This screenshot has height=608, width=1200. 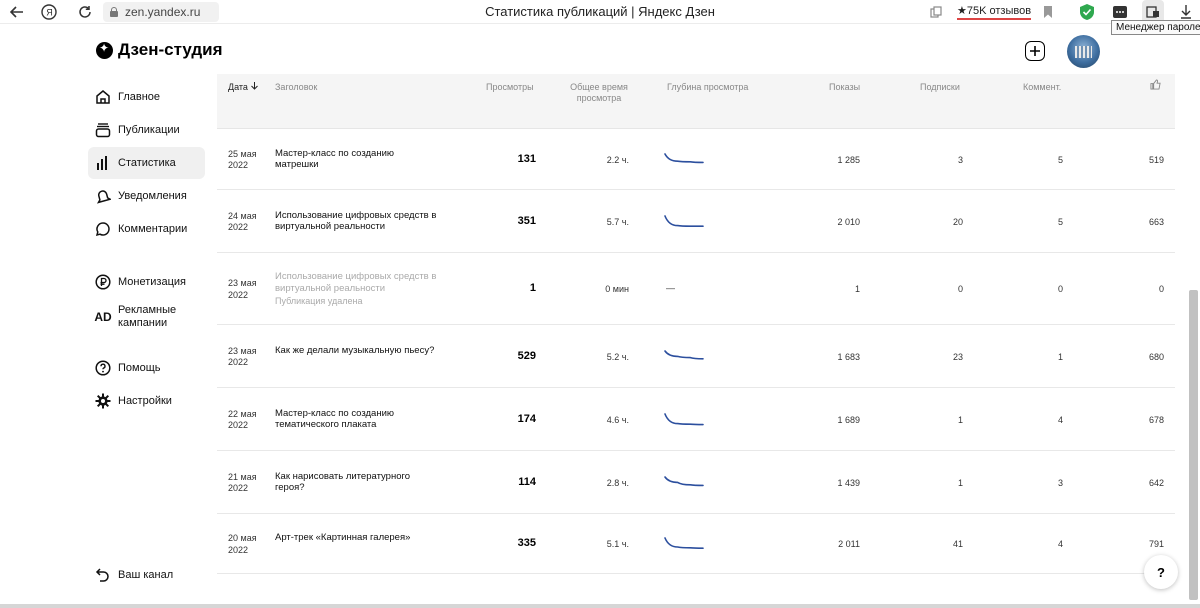 I want to click on back-arrow-icon, so click(x=17, y=12).